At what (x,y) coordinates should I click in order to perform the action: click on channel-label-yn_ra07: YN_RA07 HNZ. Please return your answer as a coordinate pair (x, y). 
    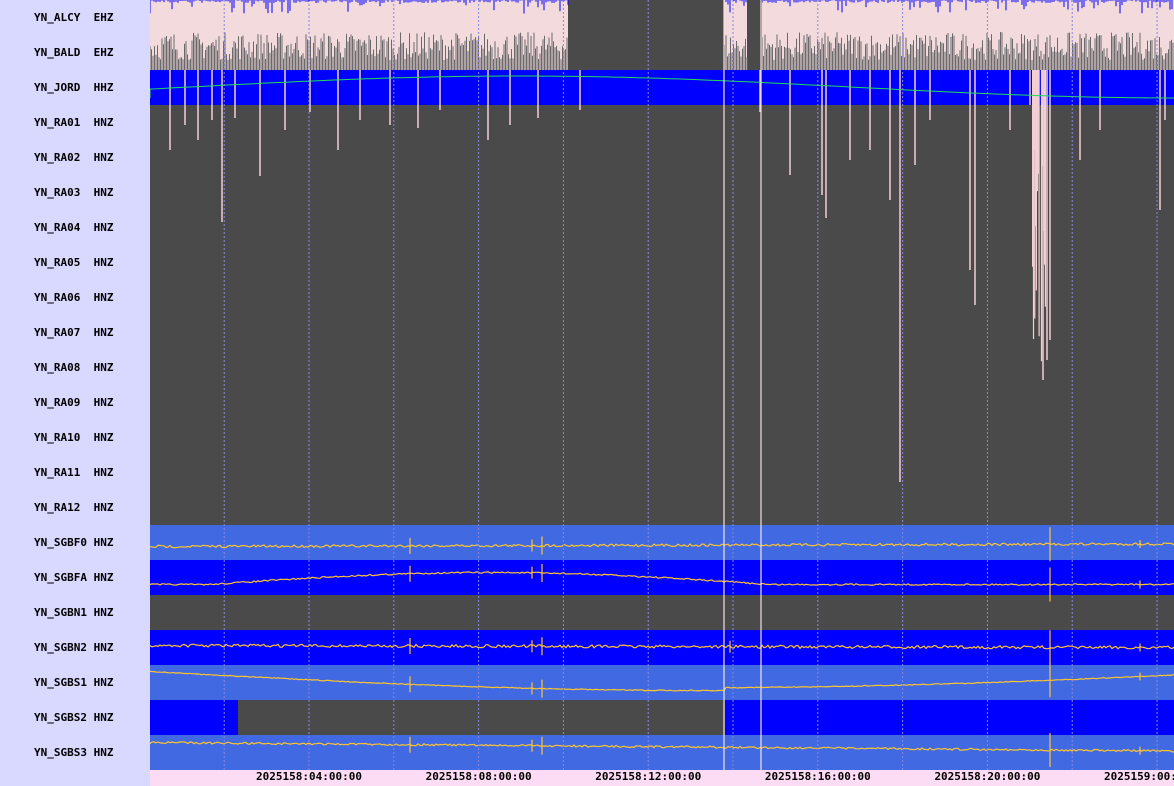
    Looking at the image, I should click on (74, 332).